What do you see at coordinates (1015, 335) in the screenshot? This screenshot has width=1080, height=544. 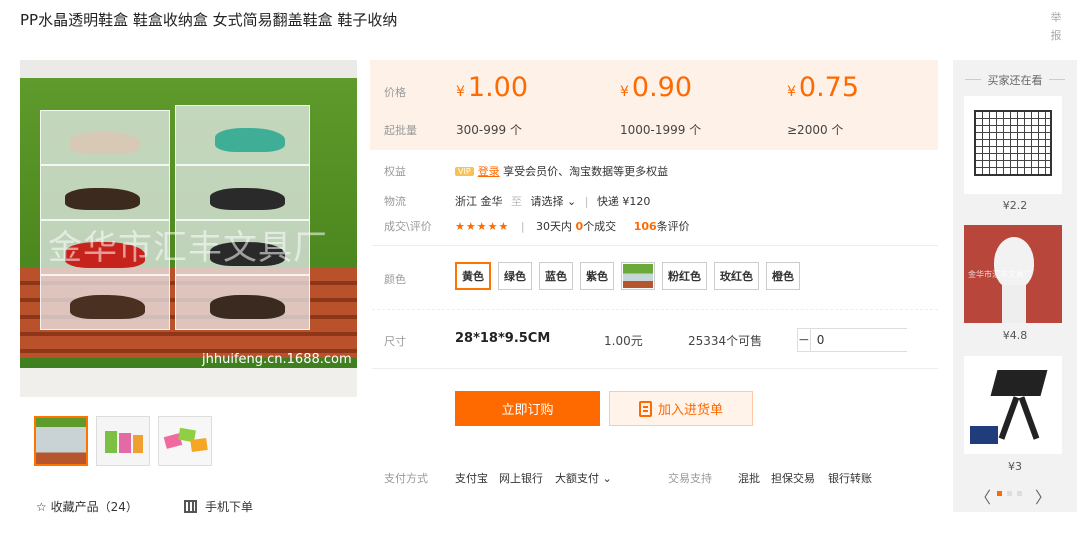 I see `rec-price-2: ¥4.8` at bounding box center [1015, 335].